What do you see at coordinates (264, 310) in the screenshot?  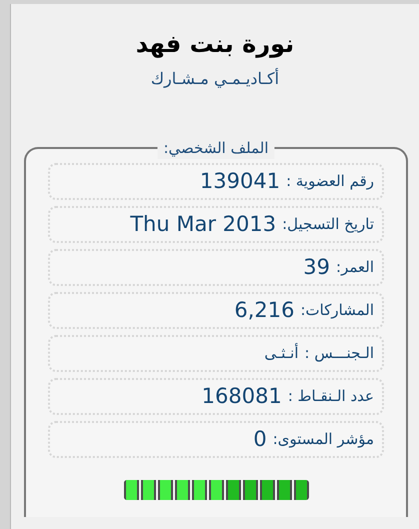 I see `field-value: 6,216` at bounding box center [264, 310].